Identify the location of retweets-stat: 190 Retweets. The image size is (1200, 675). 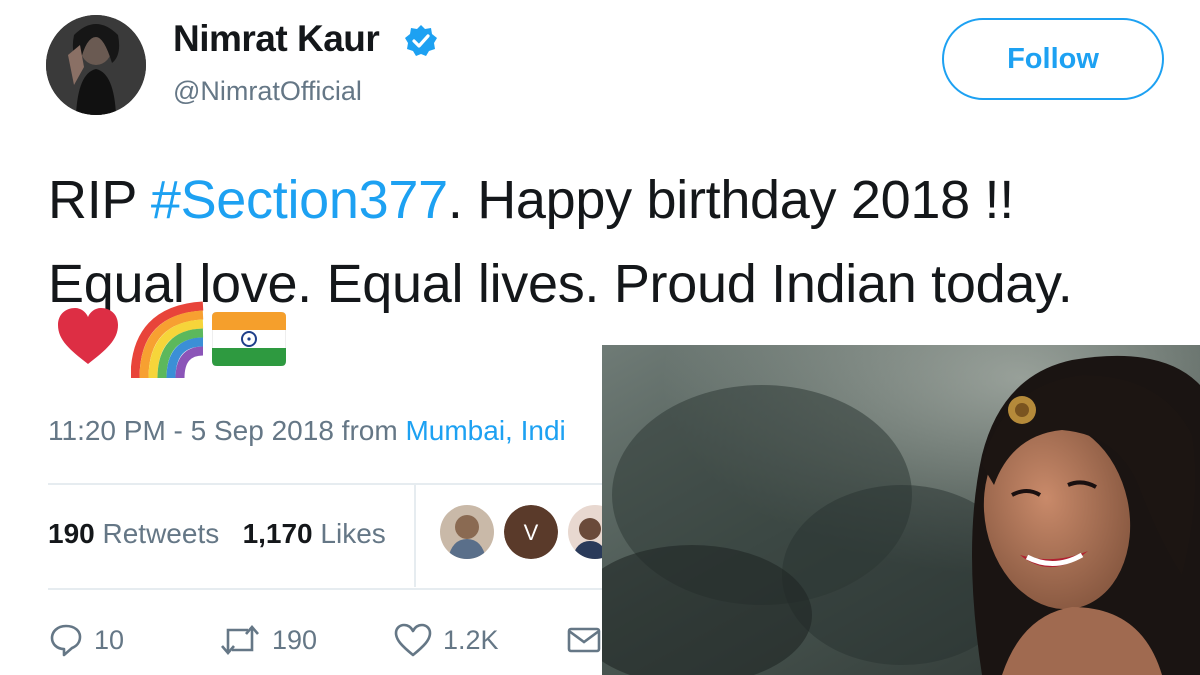
(133, 533).